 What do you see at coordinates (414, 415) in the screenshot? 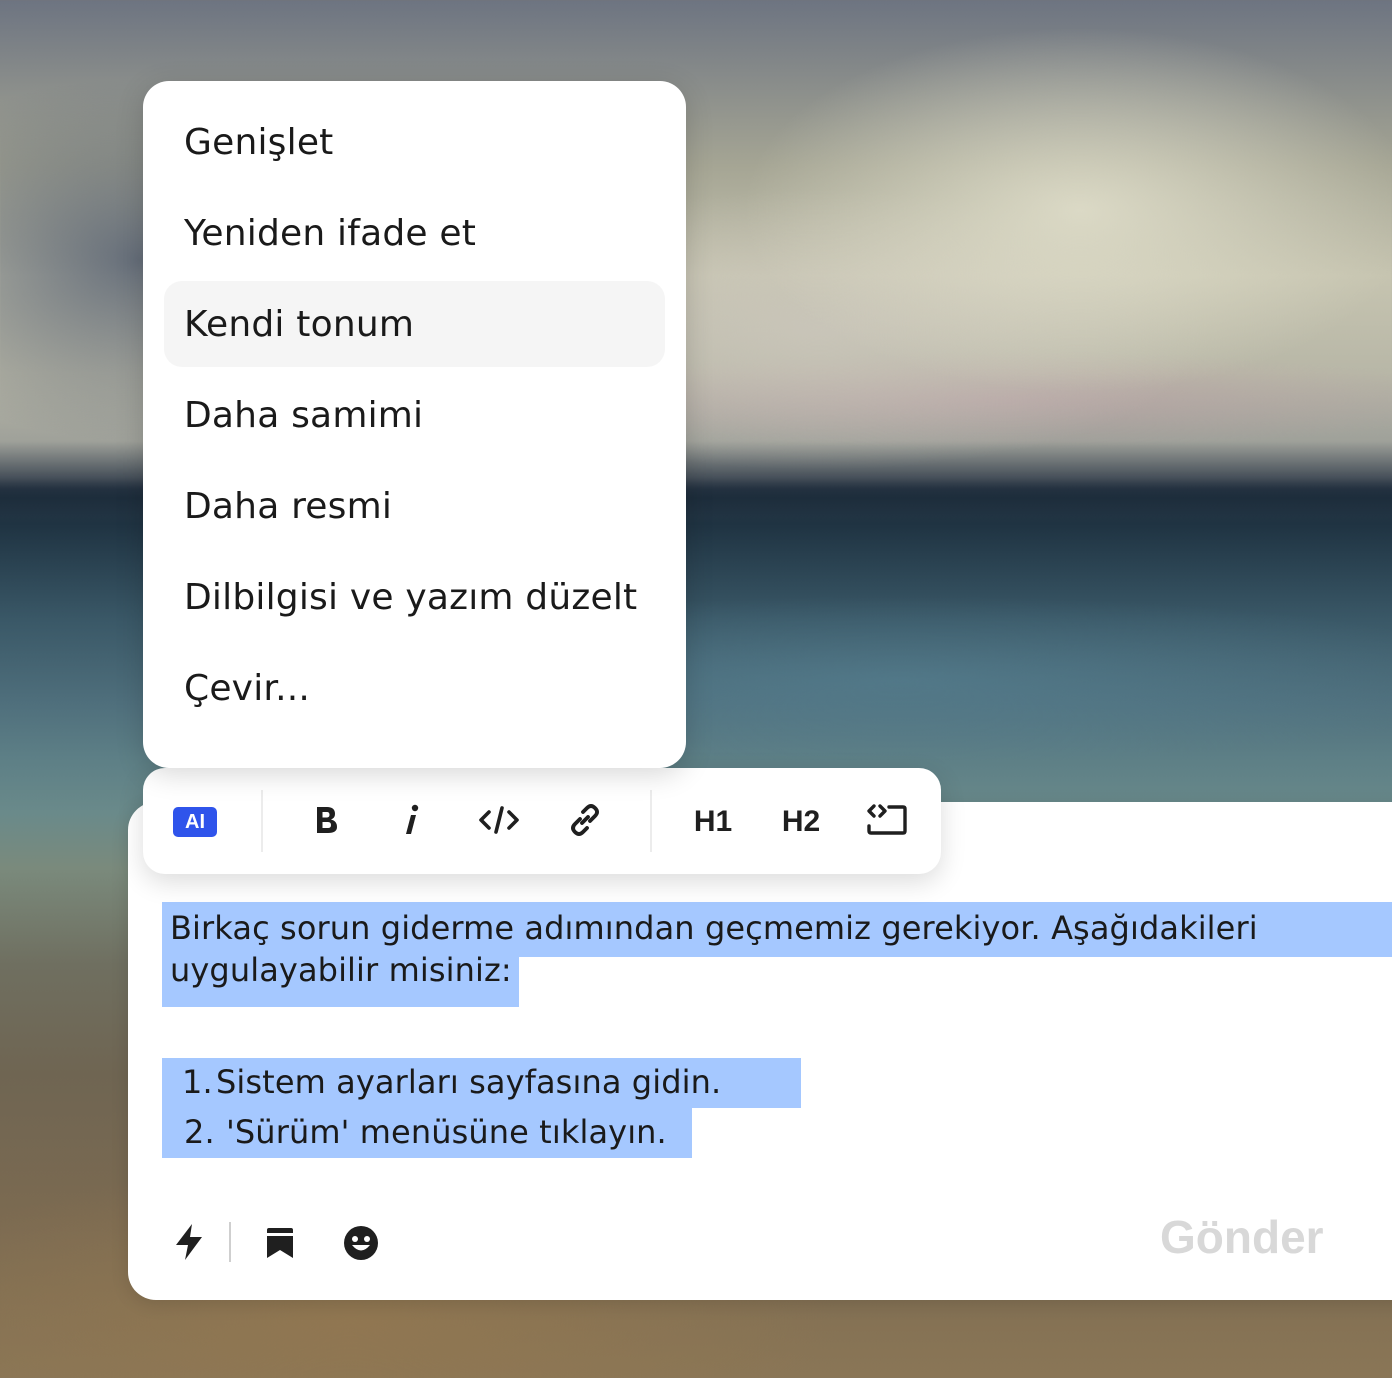
I see `menu-item-more-friendly: Daha samimi` at bounding box center [414, 415].